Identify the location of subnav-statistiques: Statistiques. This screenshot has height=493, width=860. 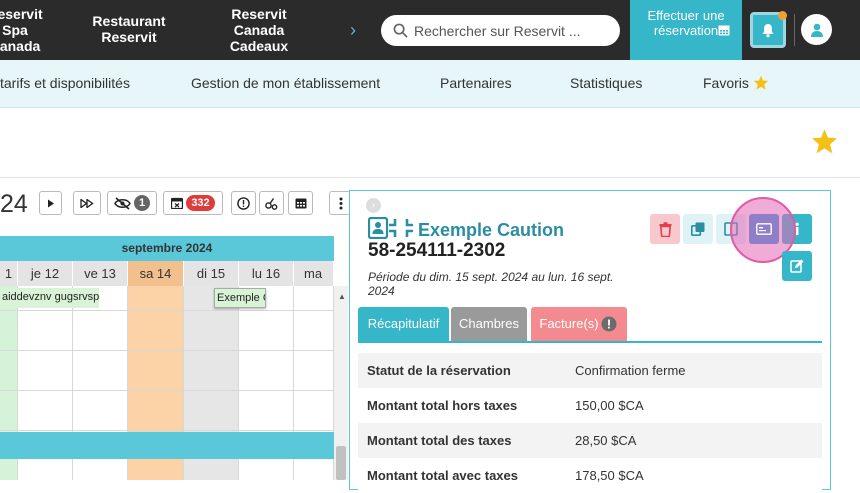
(606, 83).